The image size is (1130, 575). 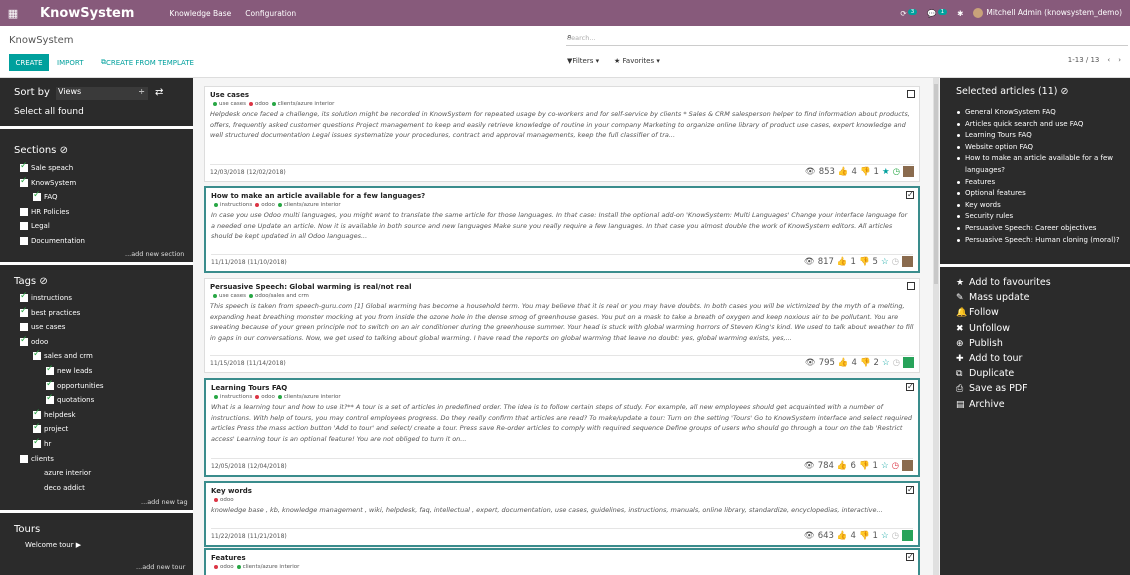 What do you see at coordinates (37, 459) in the screenshot?
I see `tree-item-clients: clients` at bounding box center [37, 459].